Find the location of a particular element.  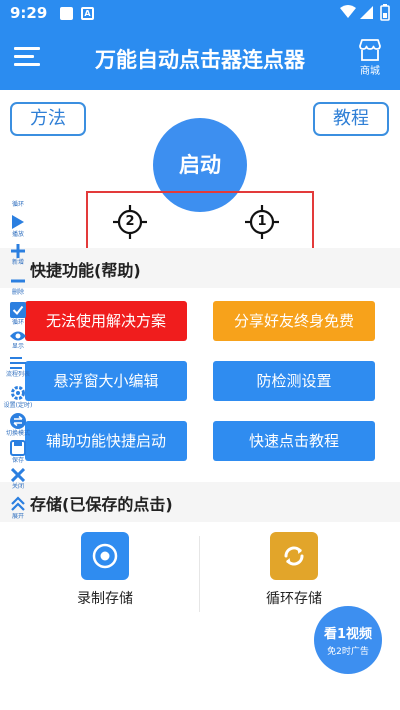

troubleshoot-button: 无法使用解决方案 is located at coordinates (106, 321).